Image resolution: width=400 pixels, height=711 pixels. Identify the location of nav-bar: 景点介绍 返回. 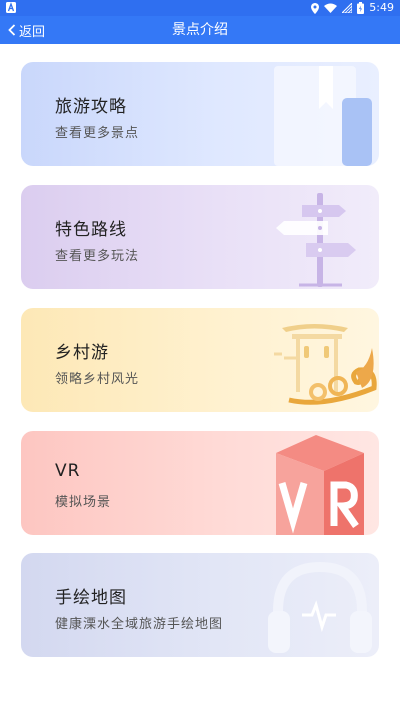
(200, 30).